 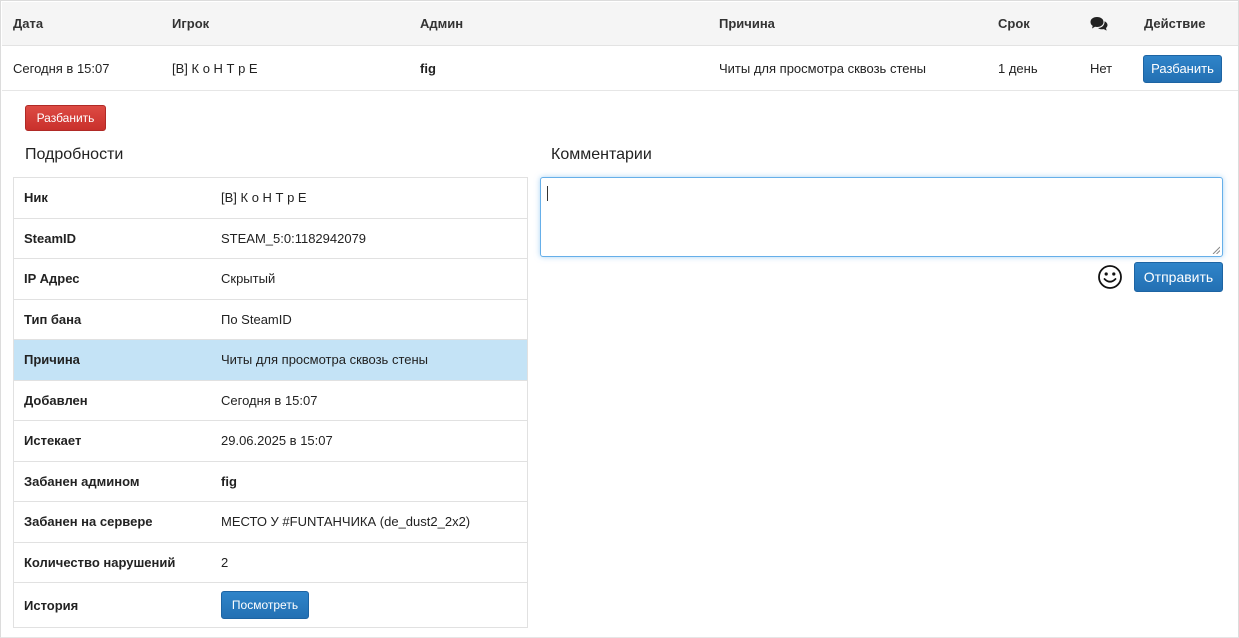 I want to click on details-row-ban-type: Тип бана По SteamID, so click(x=270, y=320).